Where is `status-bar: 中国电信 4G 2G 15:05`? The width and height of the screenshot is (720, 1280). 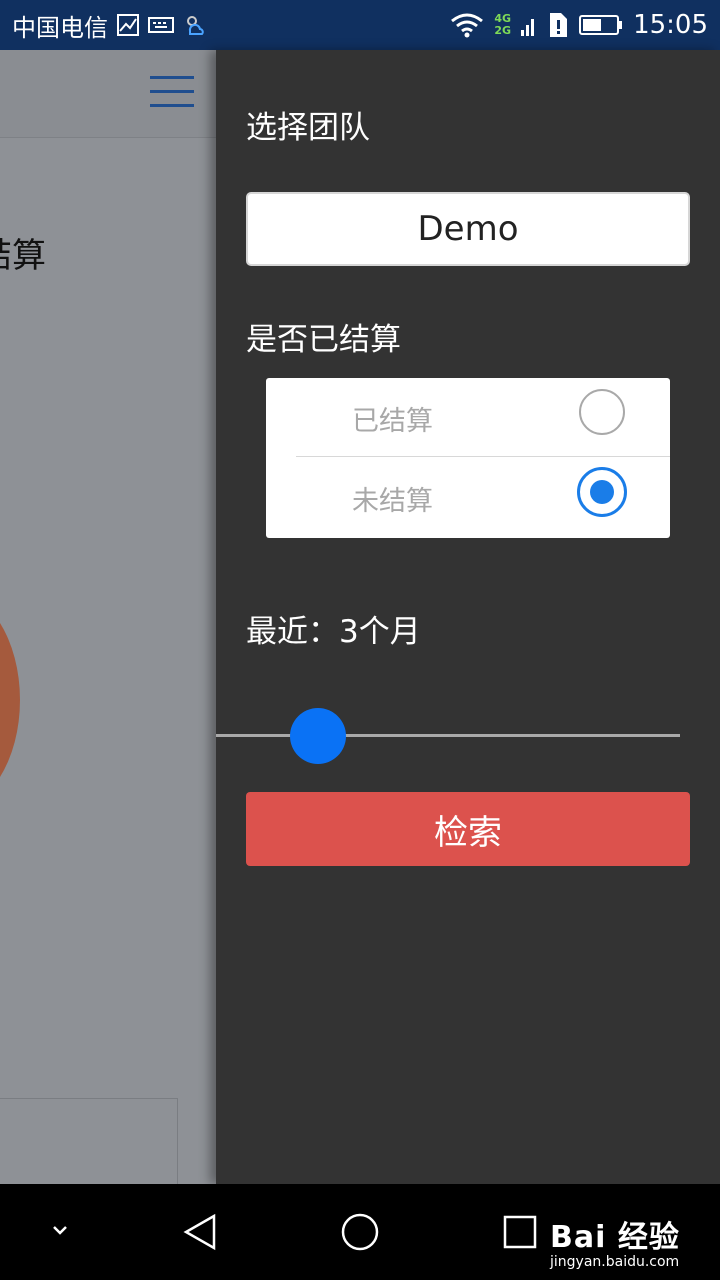
status-bar: 中国电信 4G 2G 15:05 is located at coordinates (360, 25).